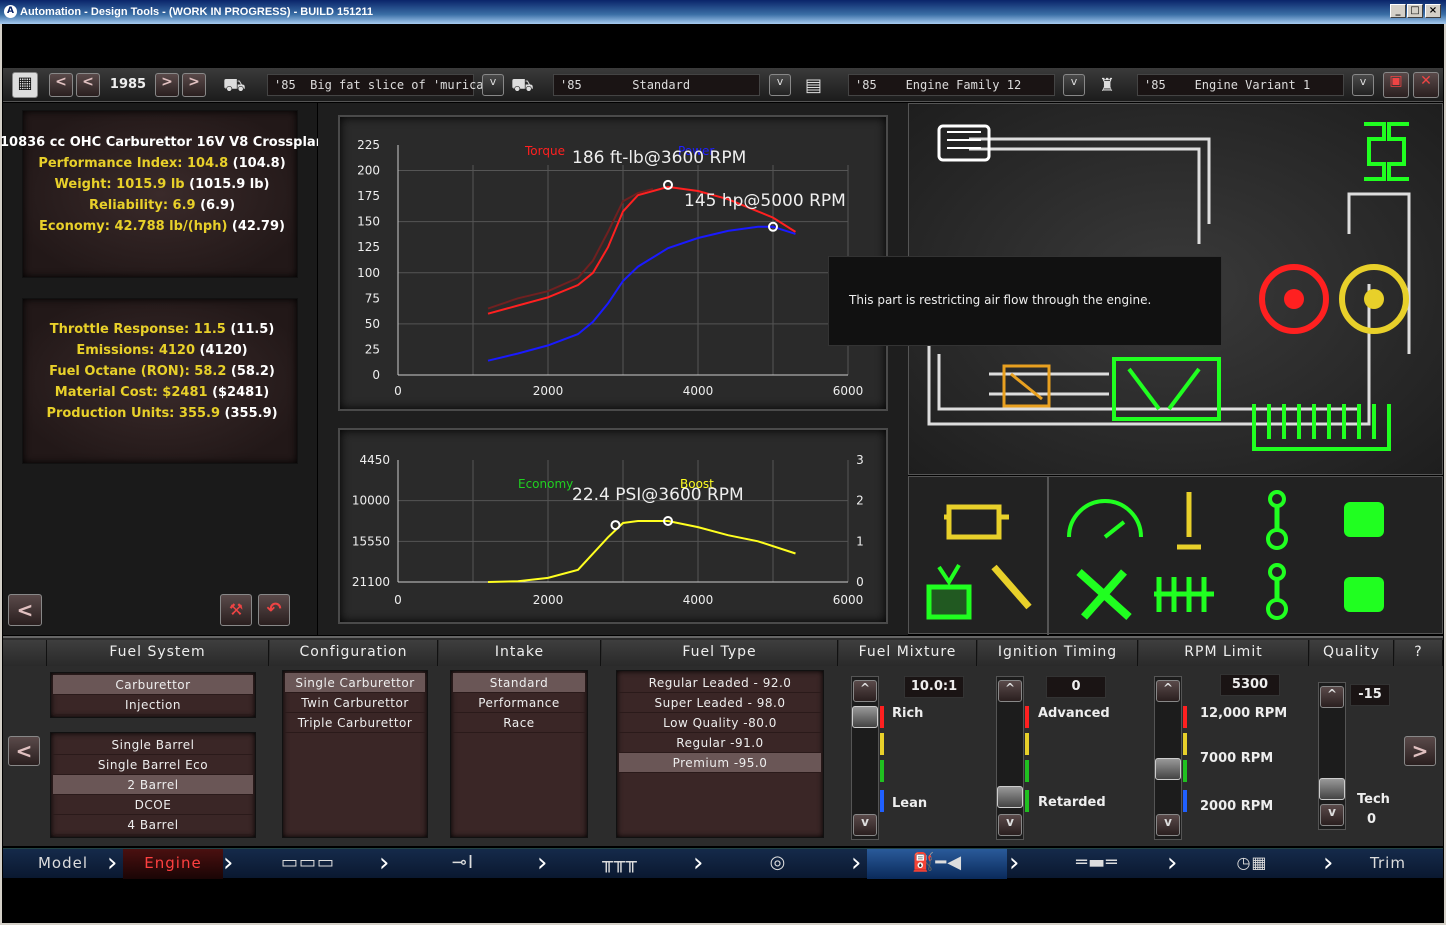 This screenshot has width=1446, height=925. Describe the element at coordinates (1010, 797) in the screenshot. I see `timing-slider-knob` at that location.